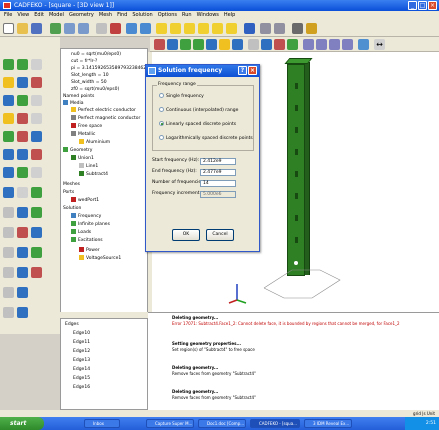  I want to click on tree-item: Loads, so click(81, 232).